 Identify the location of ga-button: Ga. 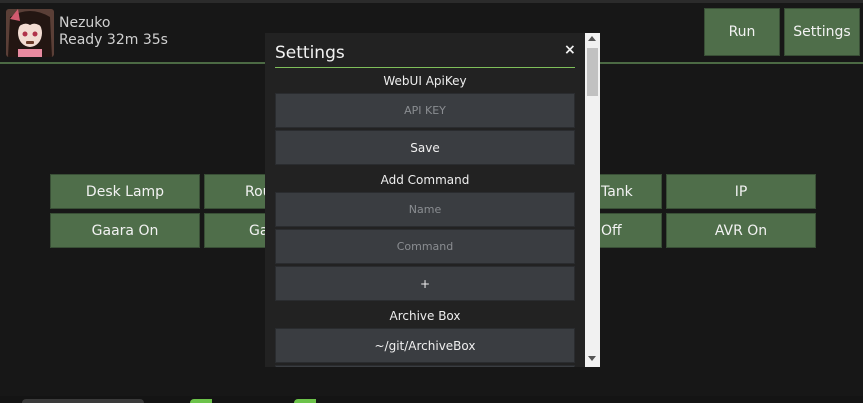
(235, 230).